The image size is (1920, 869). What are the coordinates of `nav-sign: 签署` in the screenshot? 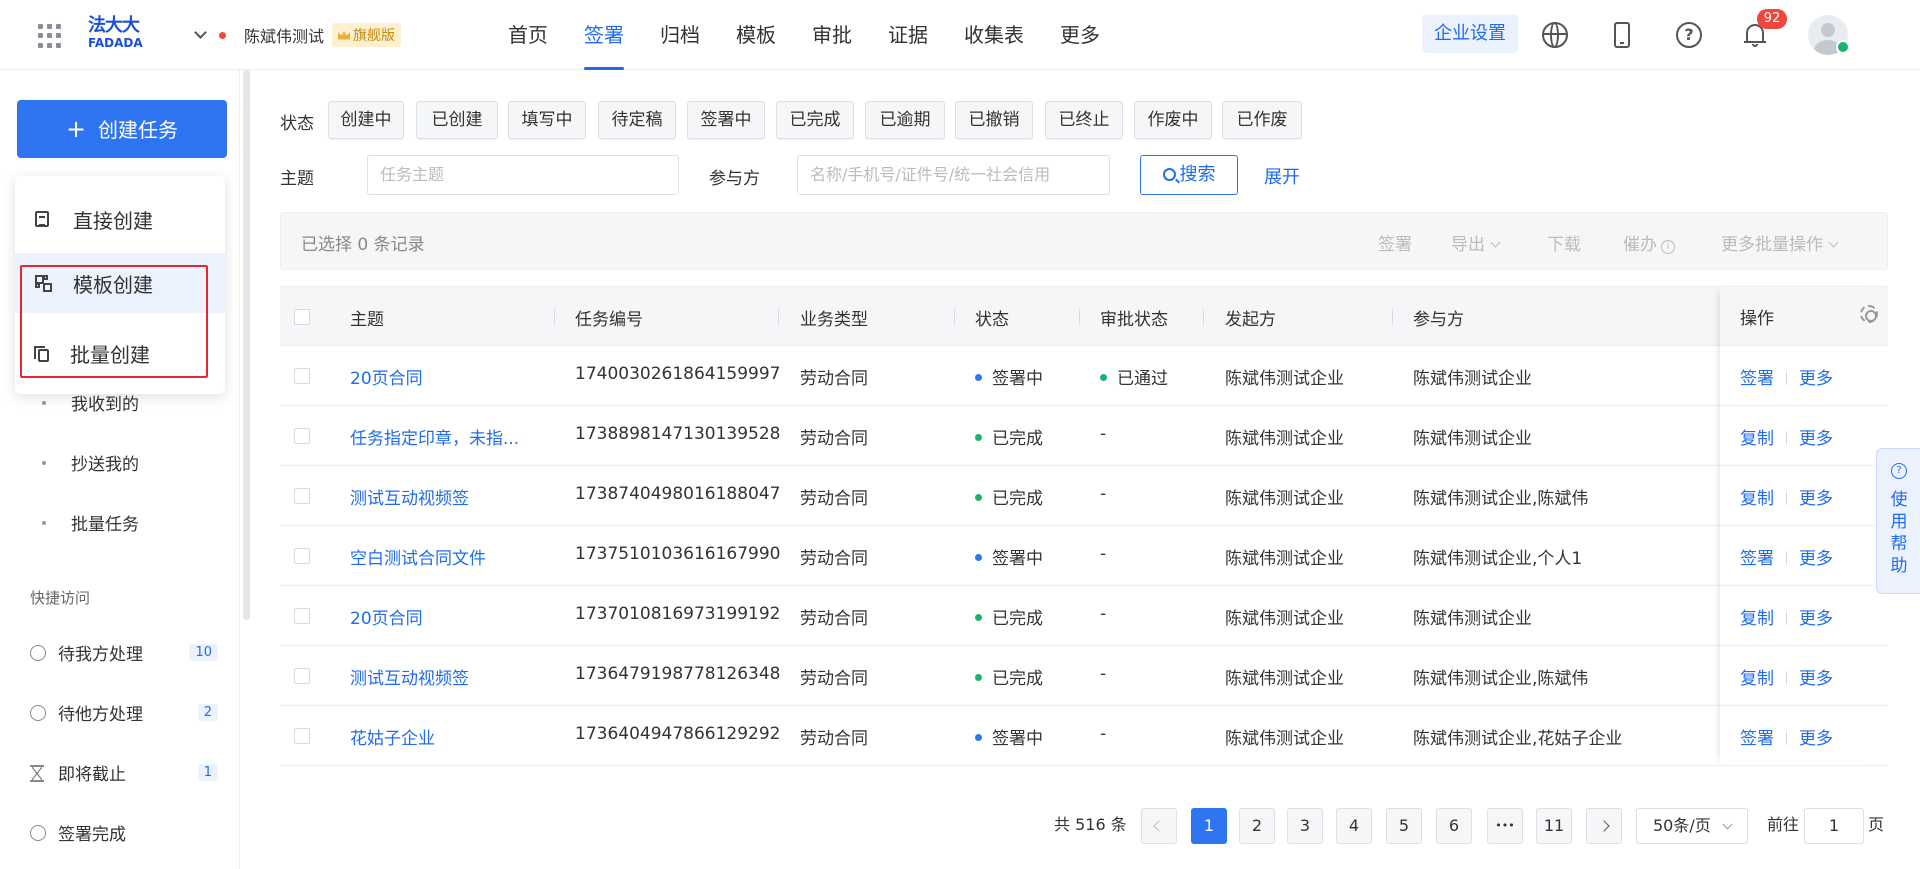 It's located at (604, 35).